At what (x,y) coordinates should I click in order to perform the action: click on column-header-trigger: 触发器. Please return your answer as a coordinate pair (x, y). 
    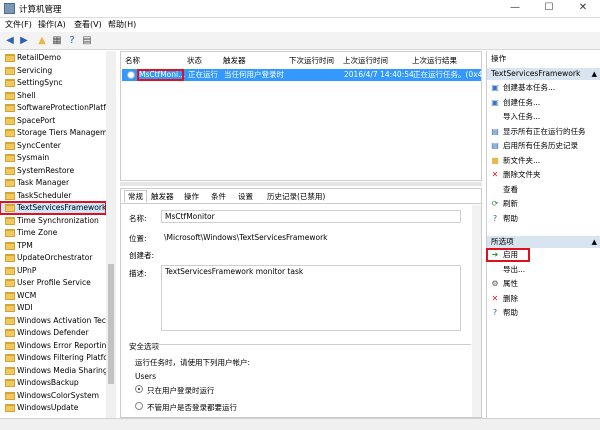
    Looking at the image, I should click on (234, 60).